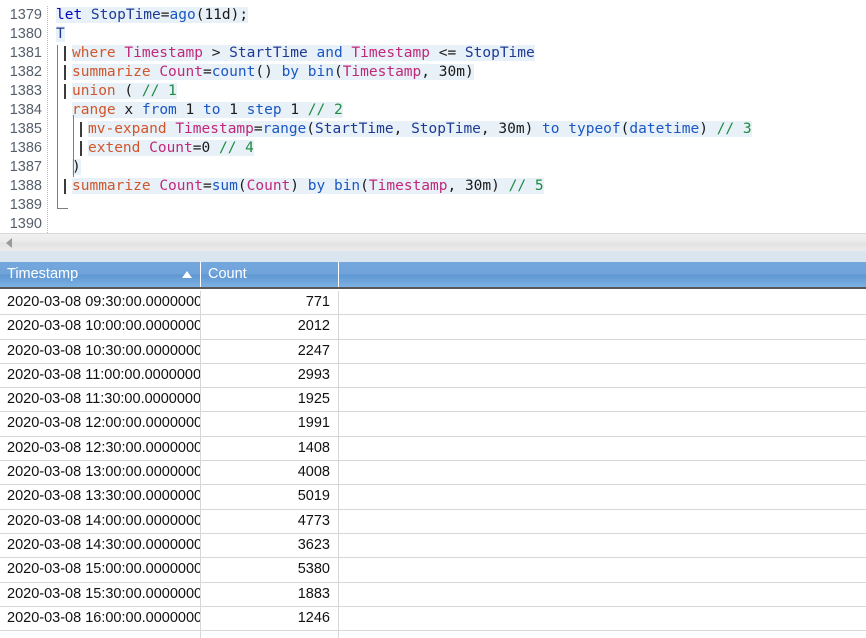 Image resolution: width=866 pixels, height=638 pixels. Describe the element at coordinates (270, 424) in the screenshot. I see `cell-count: 1991` at that location.